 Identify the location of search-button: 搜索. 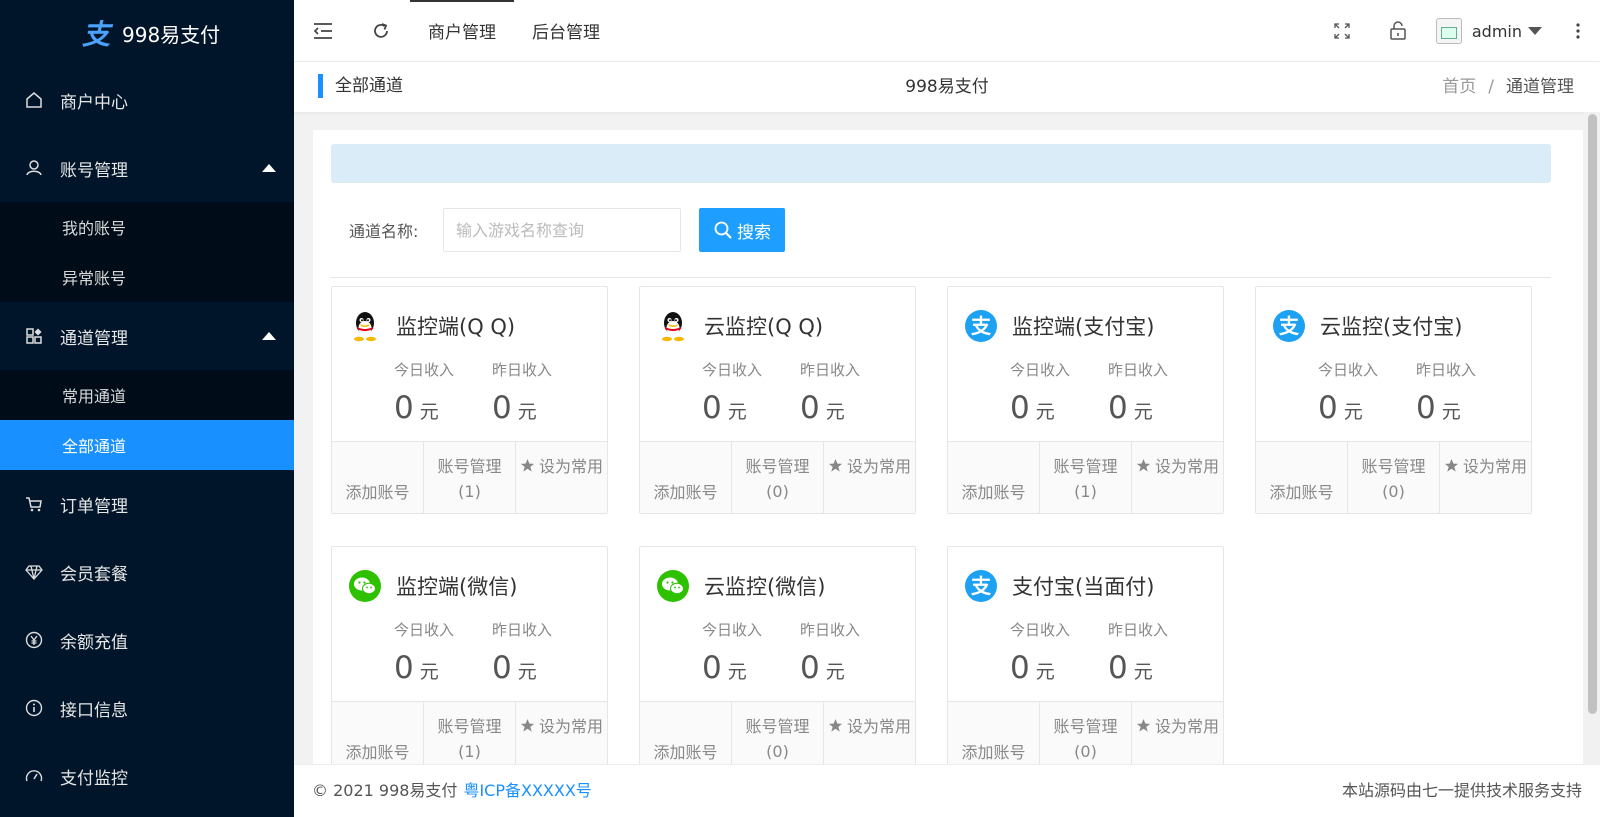
(742, 230).